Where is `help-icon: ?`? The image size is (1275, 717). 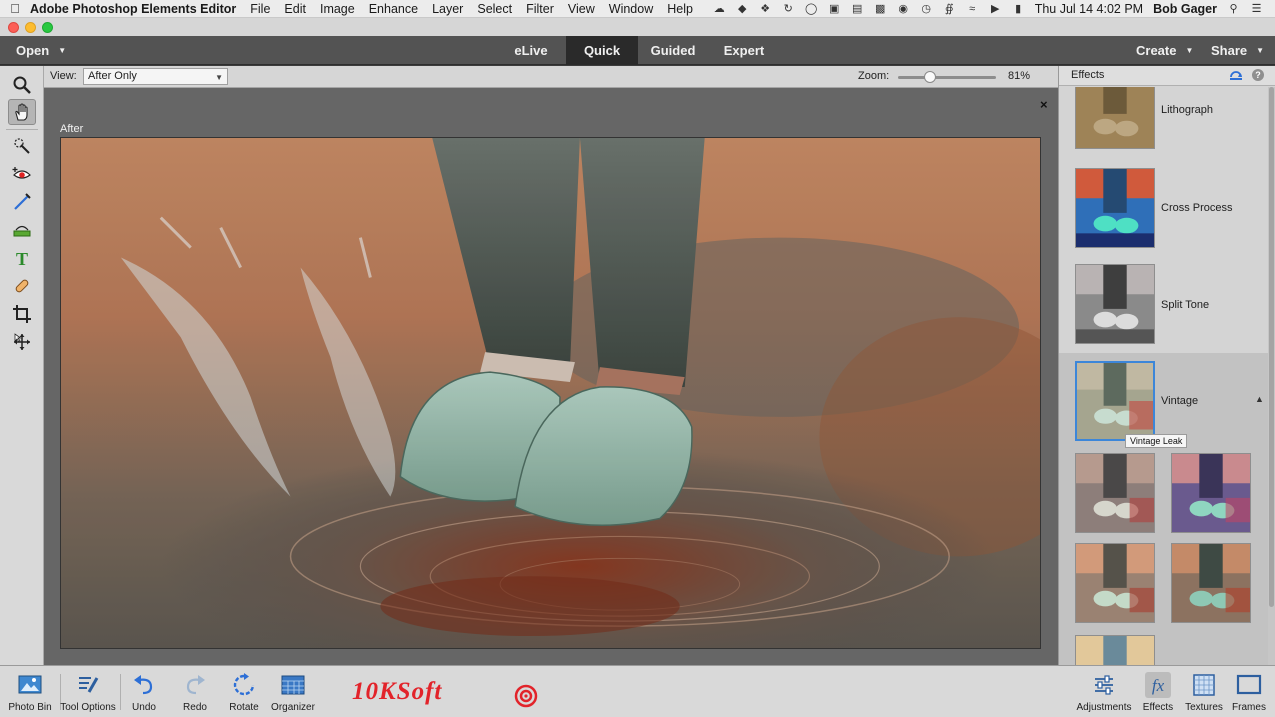 help-icon: ? is located at coordinates (1258, 75).